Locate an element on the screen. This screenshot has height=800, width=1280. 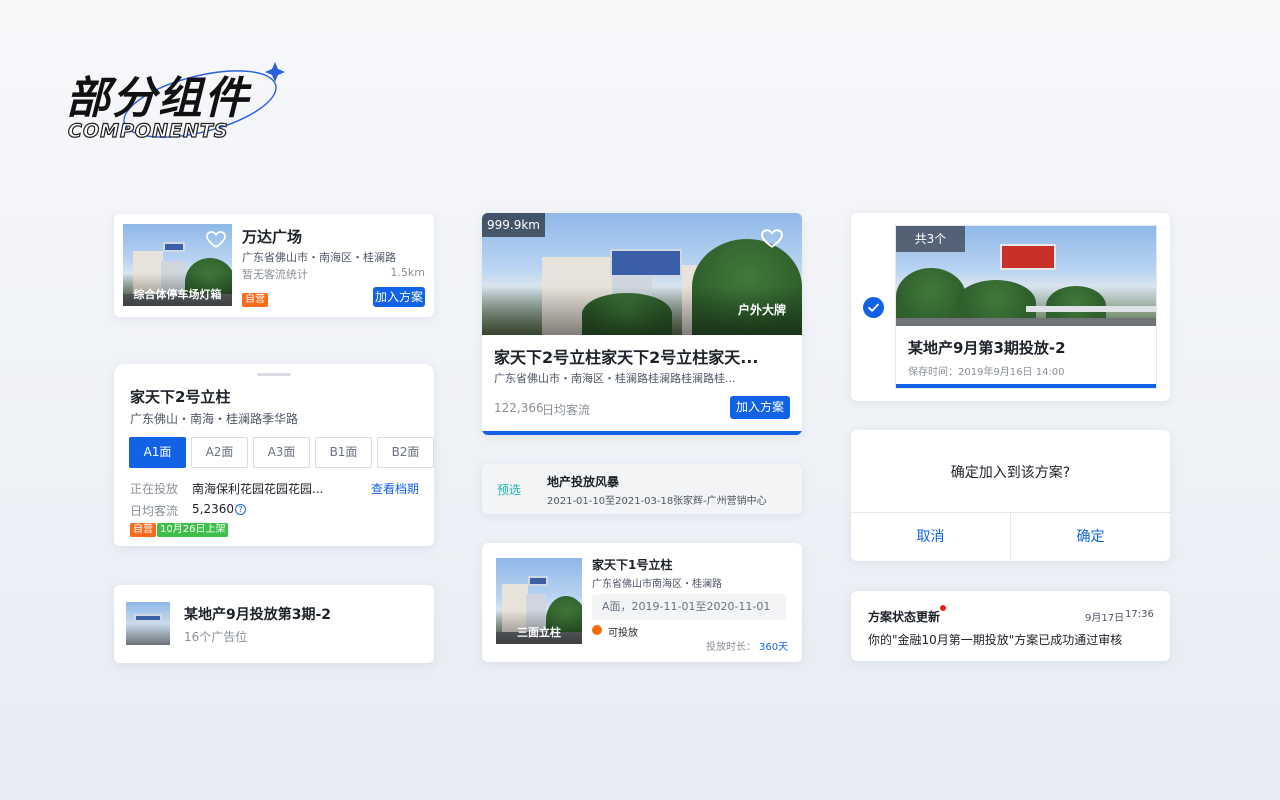
duration-value: 360天 is located at coordinates (774, 647).